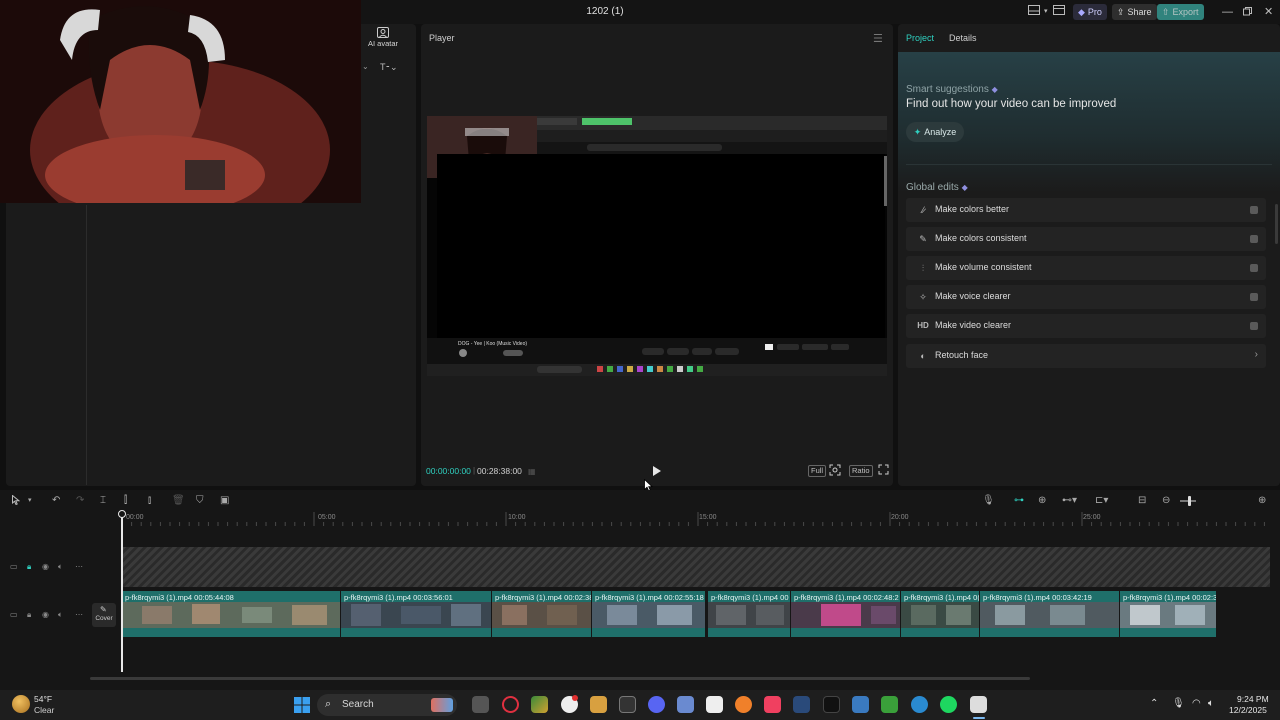 Image resolution: width=1280 pixels, height=720 pixels. What do you see at coordinates (1142, 501) in the screenshot?
I see `caption-icon: ⊟` at bounding box center [1142, 501].